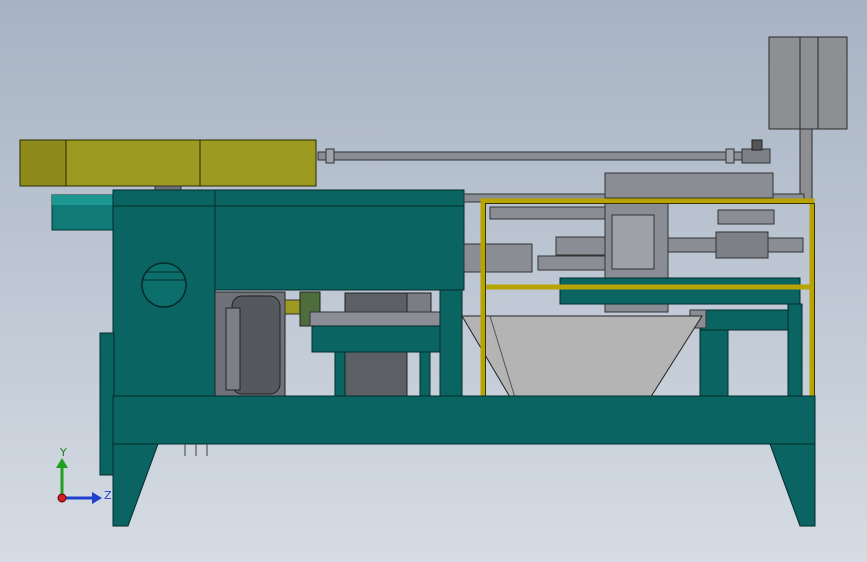  What do you see at coordinates (63, 452) in the screenshot?
I see `y-axis-label: Y` at bounding box center [63, 452].